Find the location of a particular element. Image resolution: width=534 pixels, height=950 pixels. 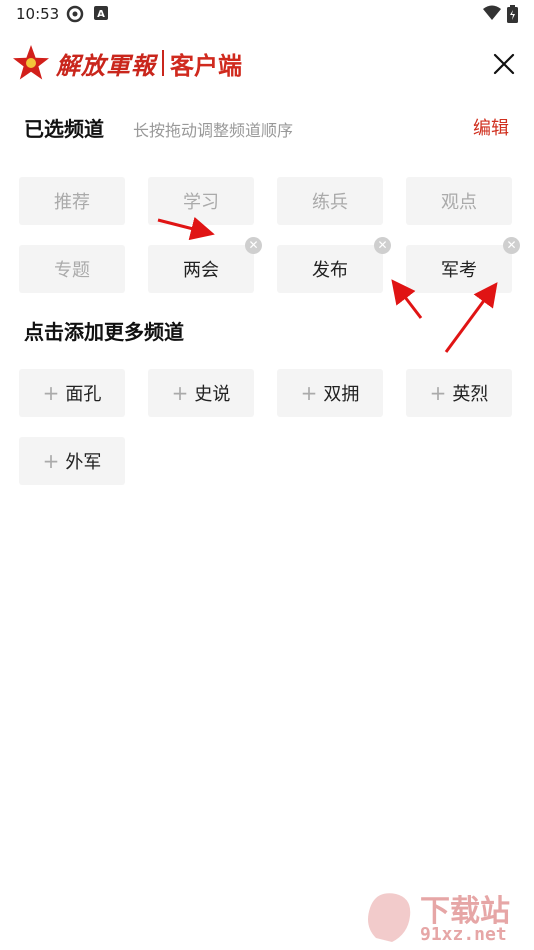

add-channel-history: + 史说 is located at coordinates (201, 393).